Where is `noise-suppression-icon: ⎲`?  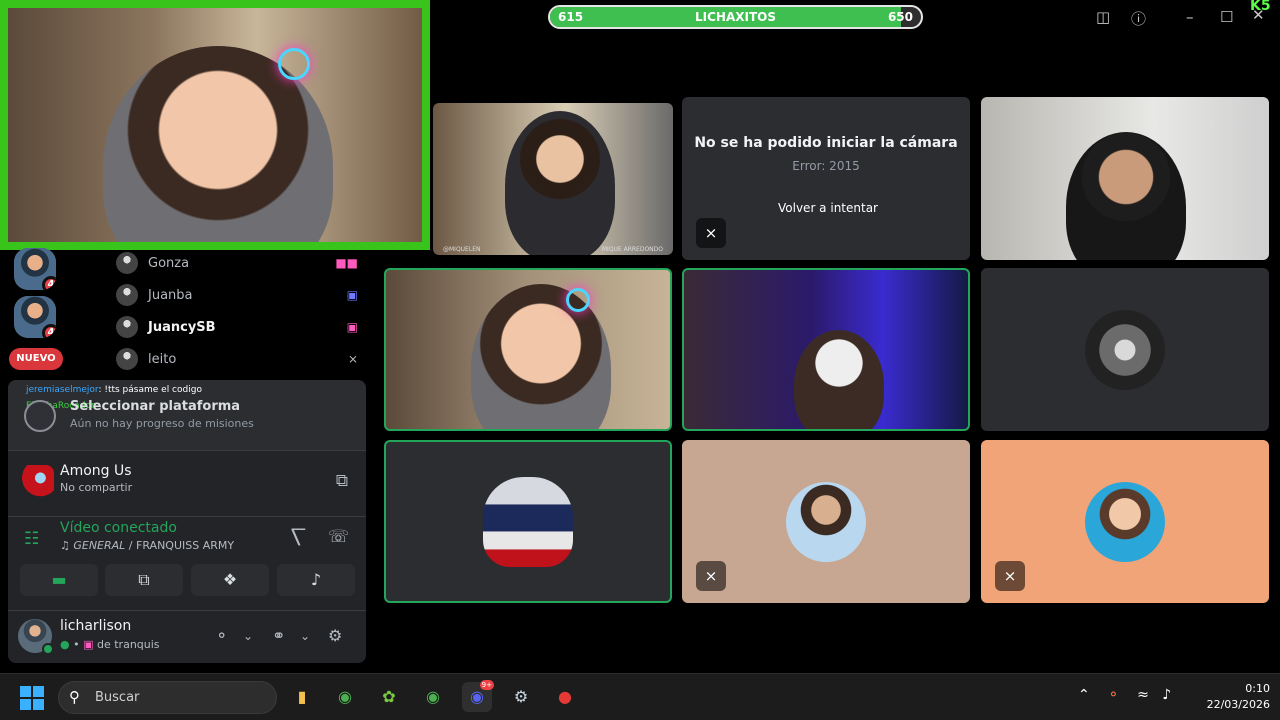
noise-suppression-icon: ⎲ is located at coordinates (298, 537).